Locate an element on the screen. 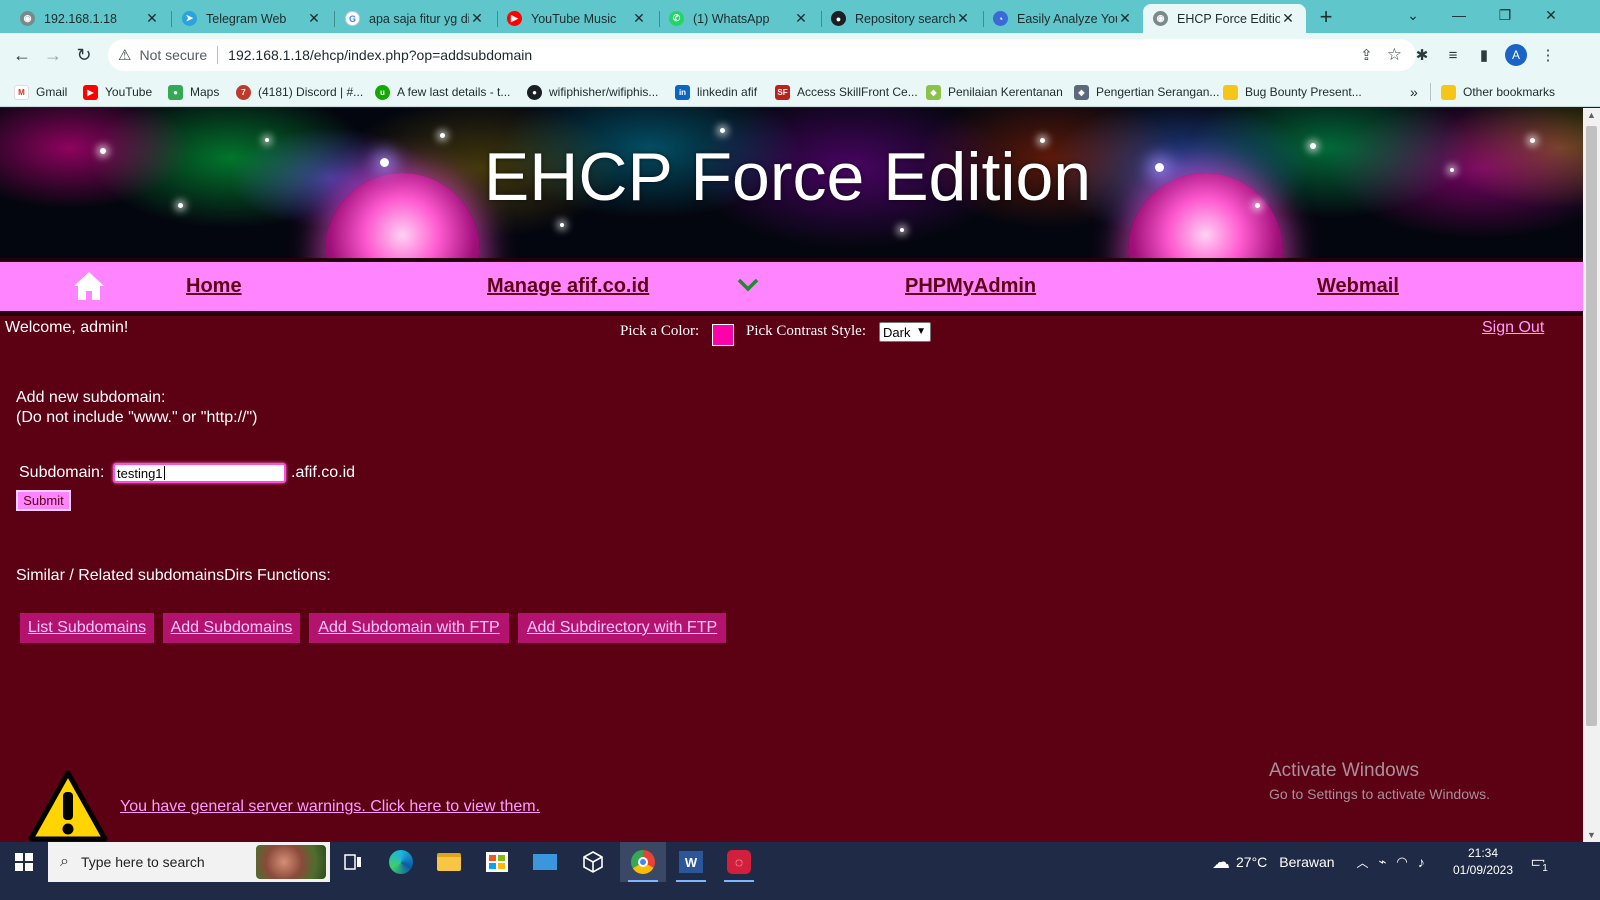  analyze-icon: ◔ is located at coordinates (1000, 18).